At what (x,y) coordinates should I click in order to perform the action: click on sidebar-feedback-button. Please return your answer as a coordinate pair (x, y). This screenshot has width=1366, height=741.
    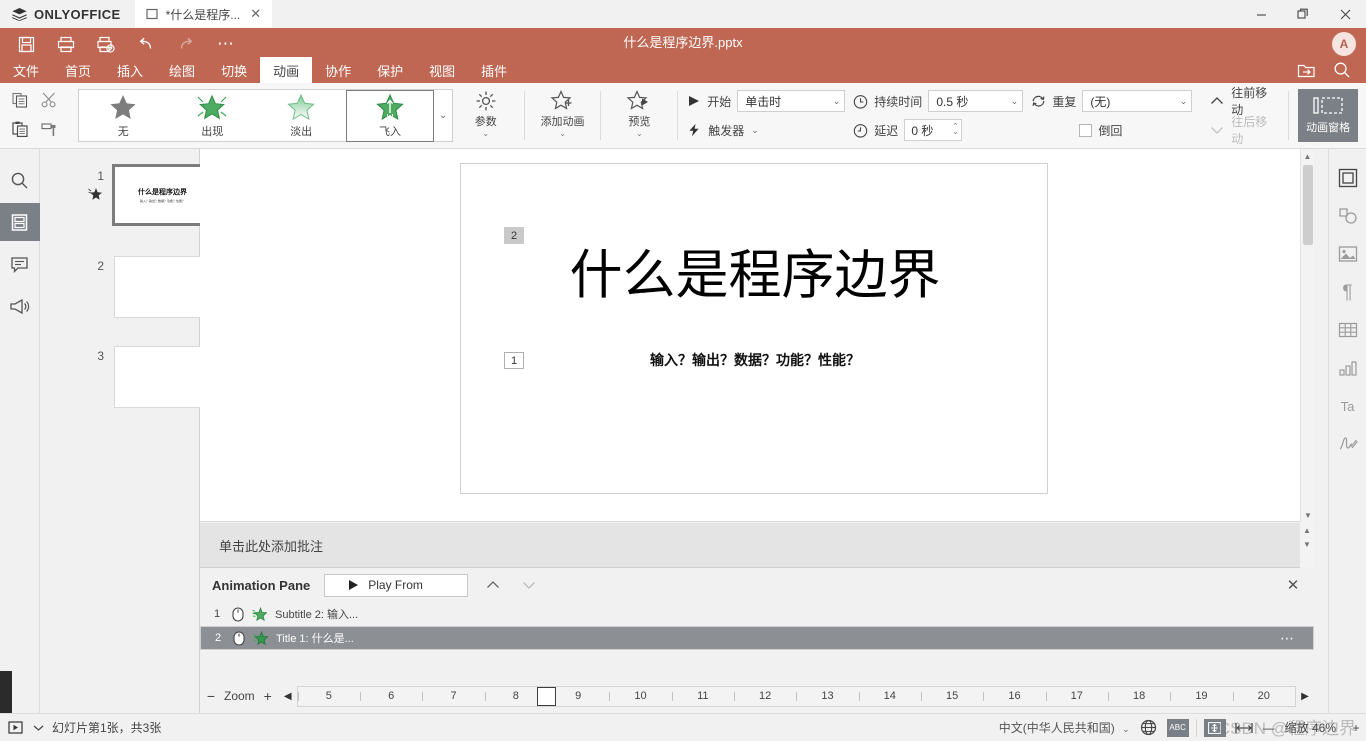
    Looking at the image, I should click on (20, 306).